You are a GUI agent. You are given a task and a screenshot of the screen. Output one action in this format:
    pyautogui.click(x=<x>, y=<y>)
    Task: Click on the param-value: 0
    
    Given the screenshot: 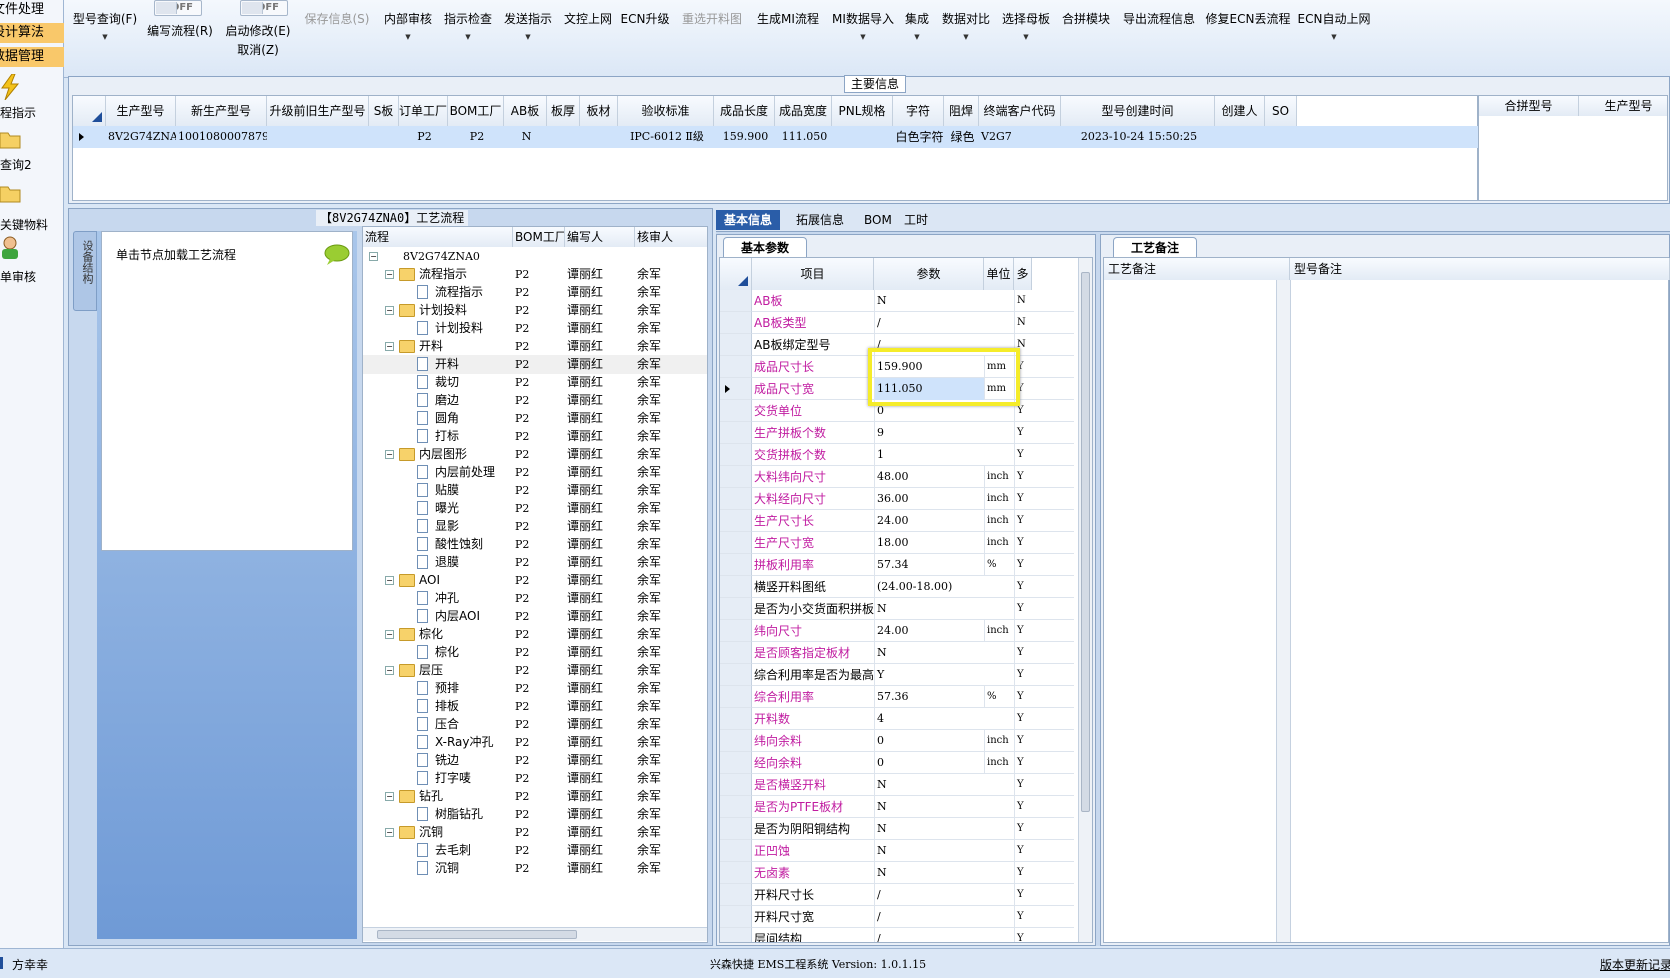 What is the action you would take?
    pyautogui.click(x=929, y=411)
    